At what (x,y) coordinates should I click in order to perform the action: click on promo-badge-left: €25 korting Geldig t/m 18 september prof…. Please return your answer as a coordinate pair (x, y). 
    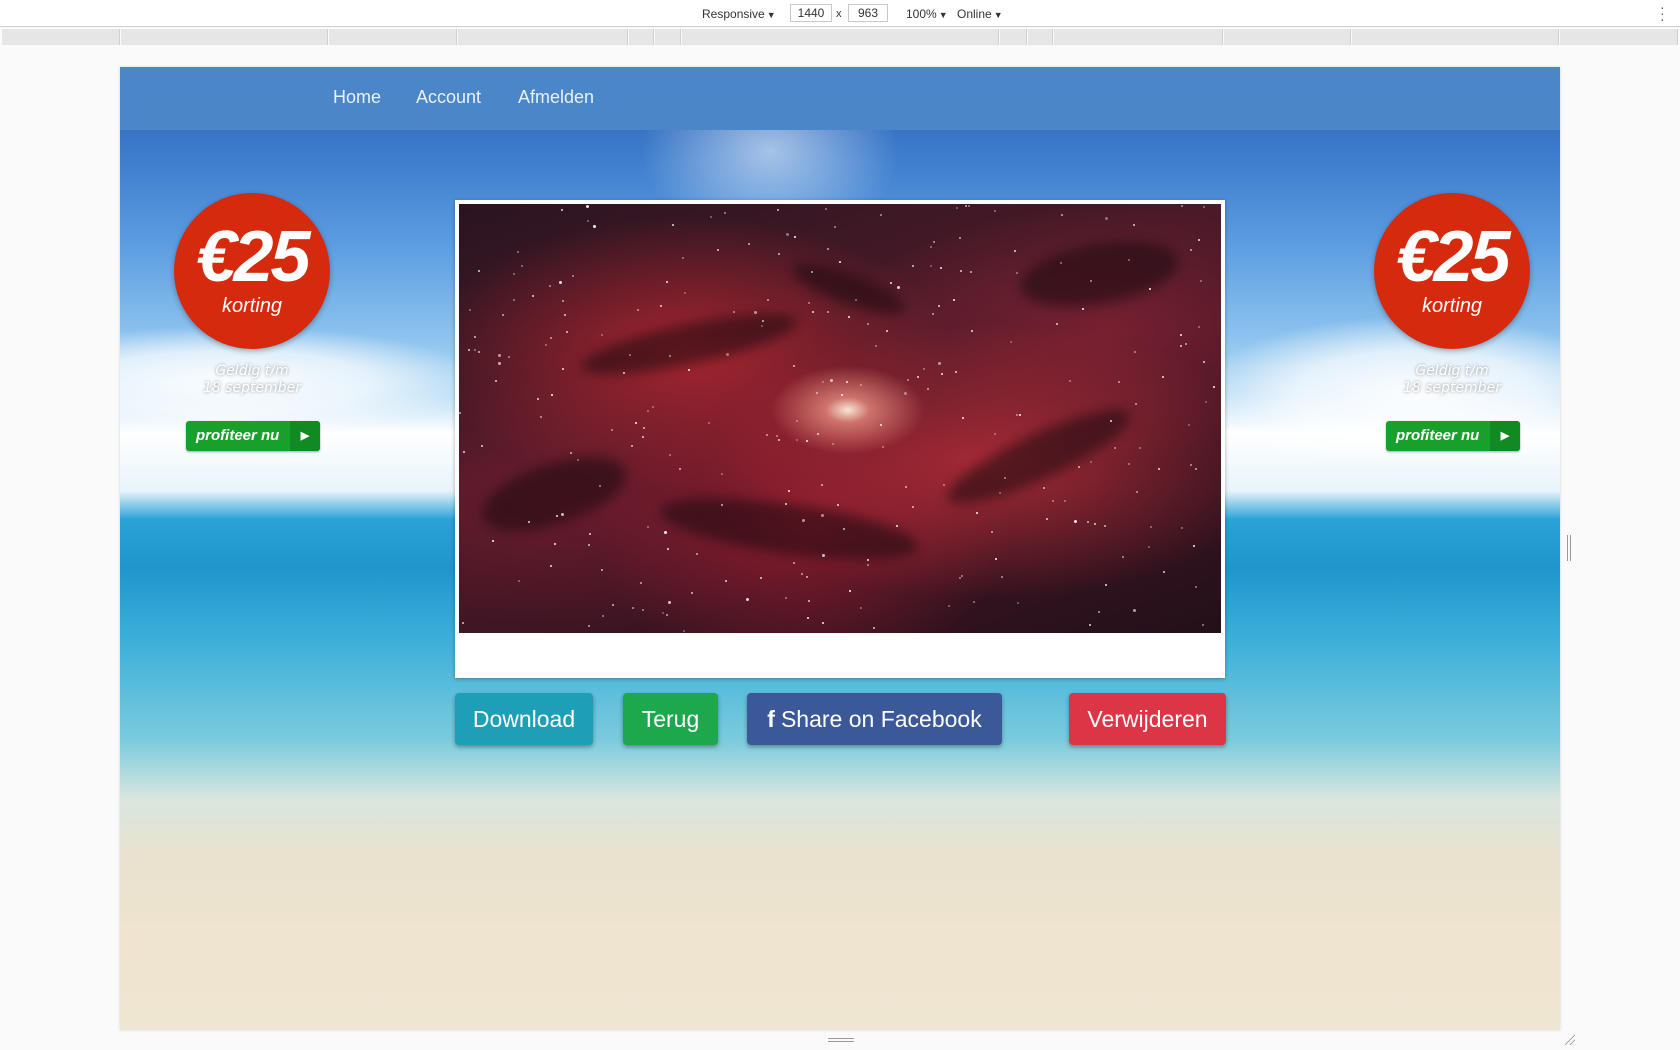
    Looking at the image, I should click on (254, 323).